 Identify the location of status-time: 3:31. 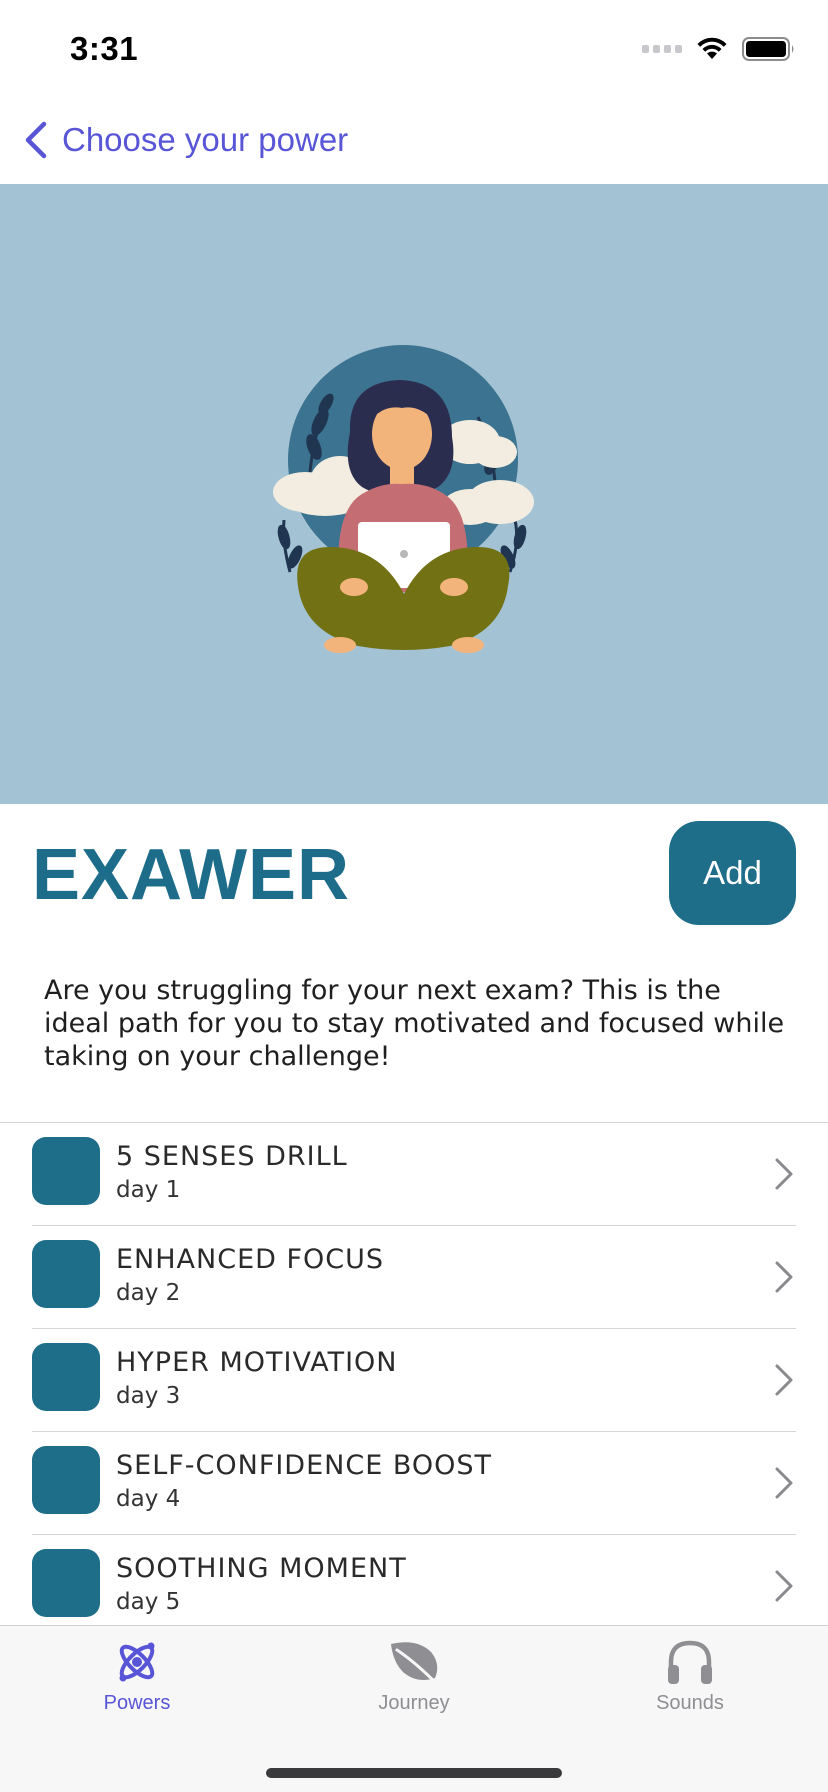
(104, 48).